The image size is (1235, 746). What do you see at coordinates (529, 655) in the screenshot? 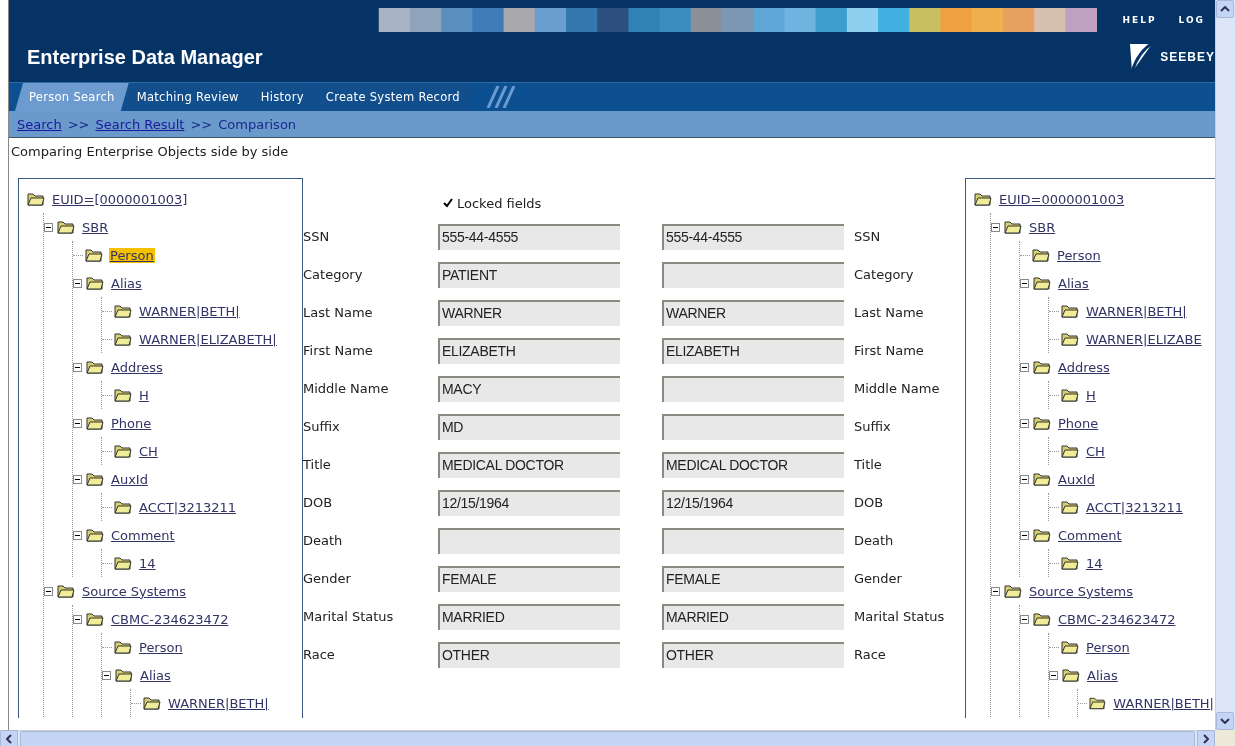
I see `read-only-field: OTHER` at bounding box center [529, 655].